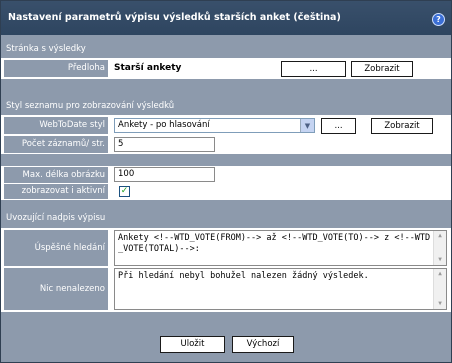  I want to click on notfound-label: Nic nenalezeno, so click(56, 289).